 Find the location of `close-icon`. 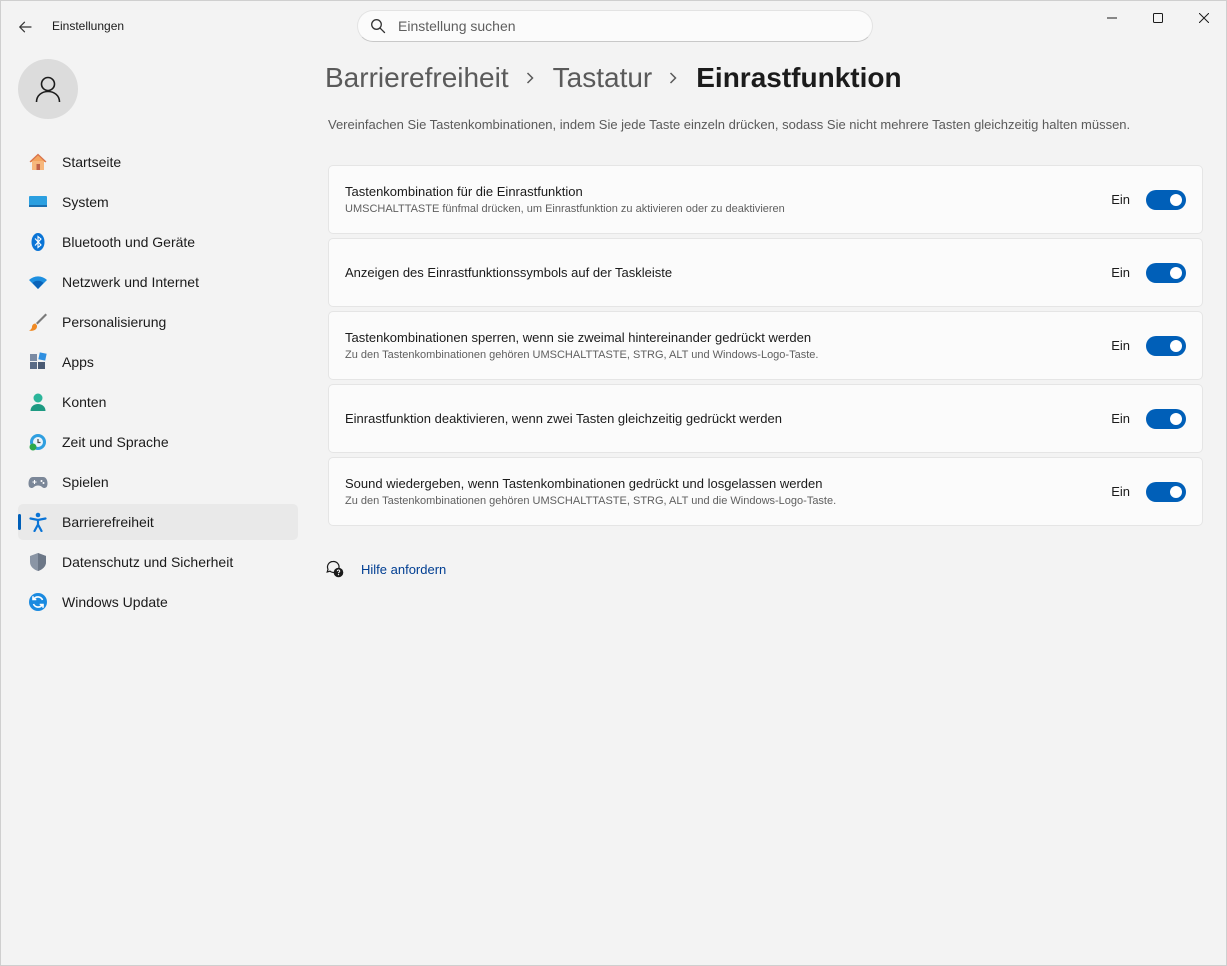

close-icon is located at coordinates (1204, 18).